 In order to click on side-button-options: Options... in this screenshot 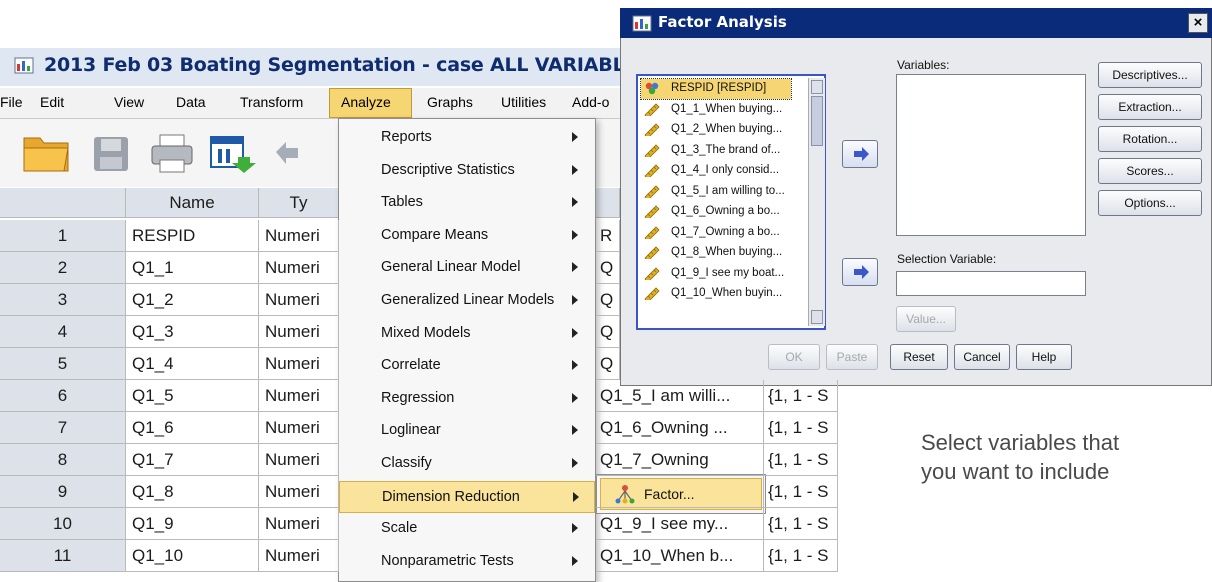, I will do `click(1150, 203)`.